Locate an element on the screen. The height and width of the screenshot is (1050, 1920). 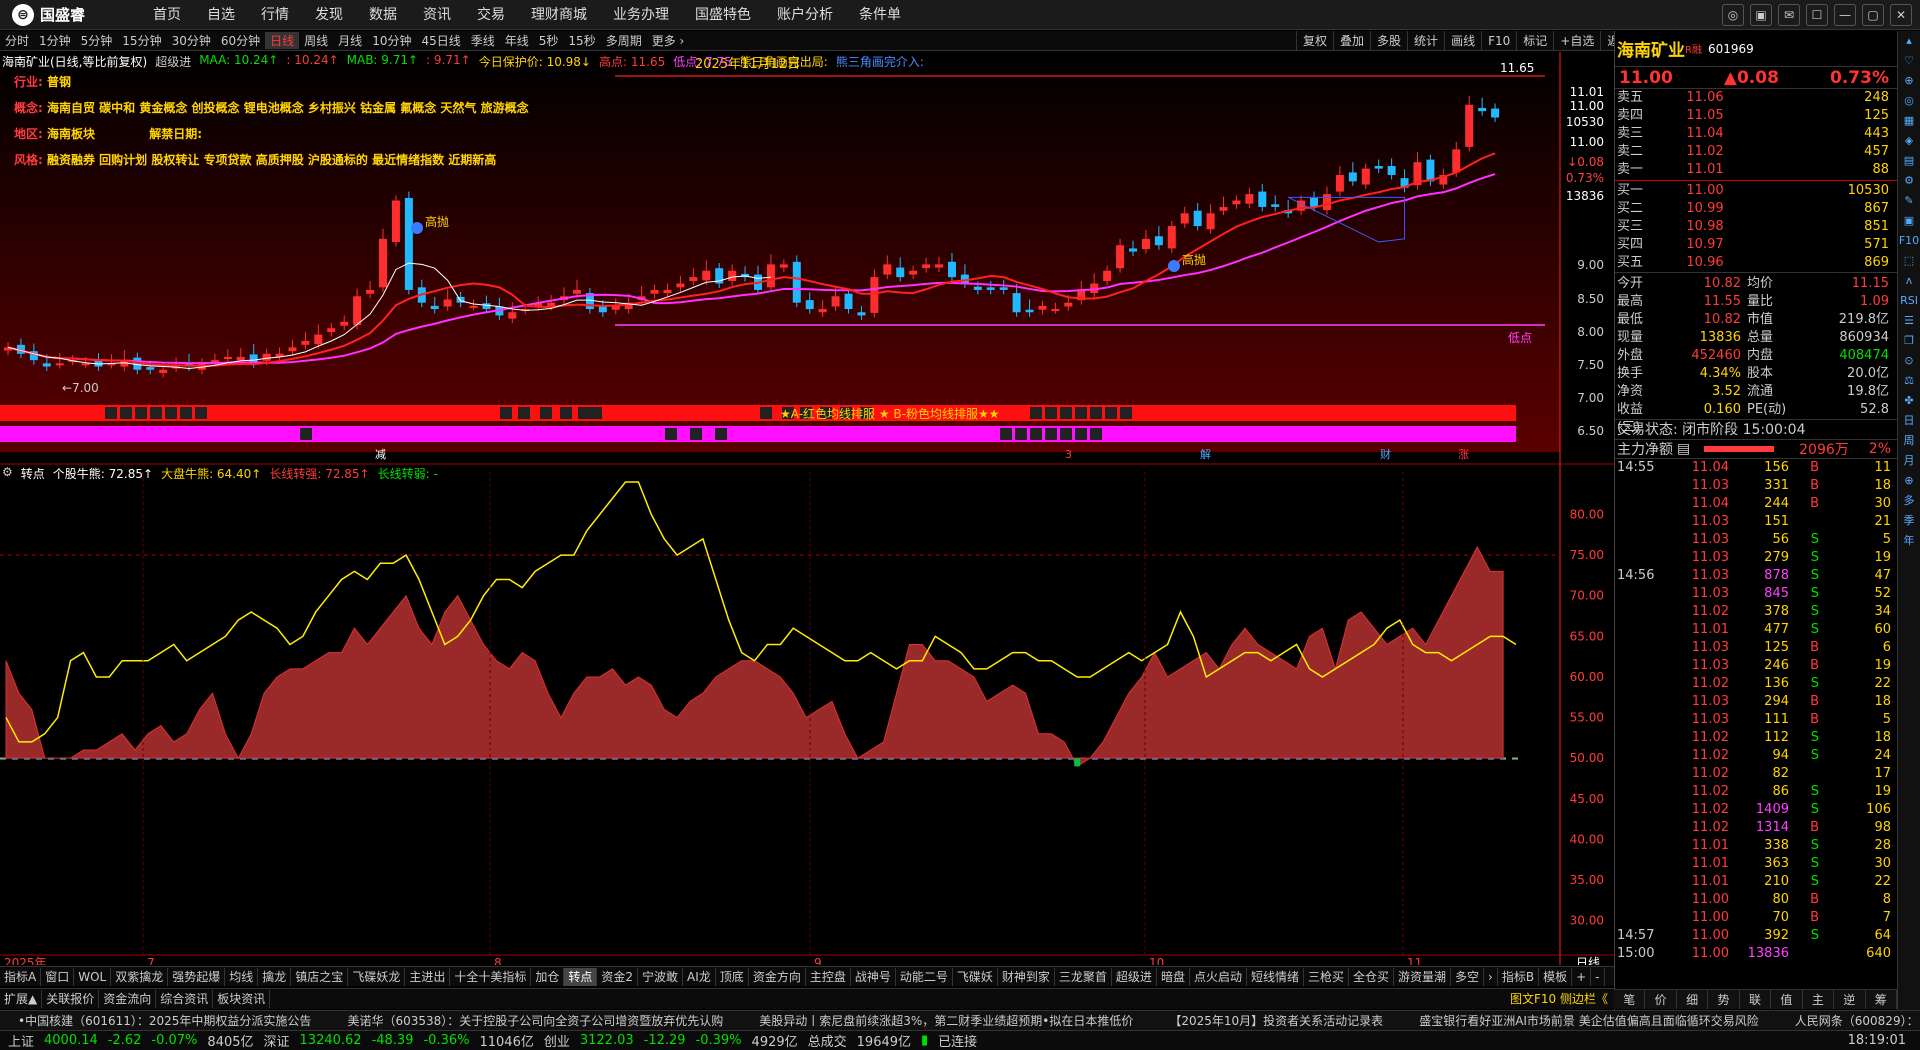
period-tab-15: 多周期 is located at coordinates (624, 40).